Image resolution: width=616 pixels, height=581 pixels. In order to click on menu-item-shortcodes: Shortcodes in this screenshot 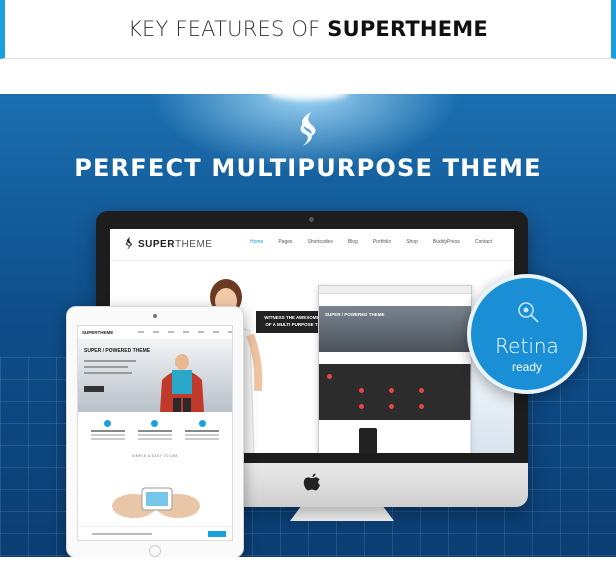, I will do `click(320, 242)`.